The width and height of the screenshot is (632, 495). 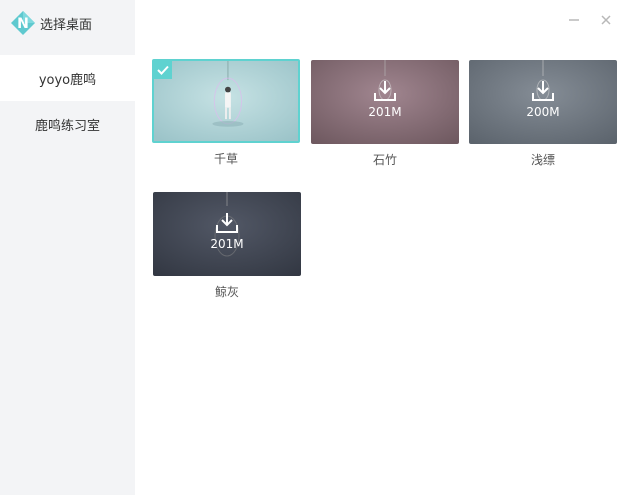 What do you see at coordinates (225, 159) in the screenshot?
I see `wallpaper-name: 千草` at bounding box center [225, 159].